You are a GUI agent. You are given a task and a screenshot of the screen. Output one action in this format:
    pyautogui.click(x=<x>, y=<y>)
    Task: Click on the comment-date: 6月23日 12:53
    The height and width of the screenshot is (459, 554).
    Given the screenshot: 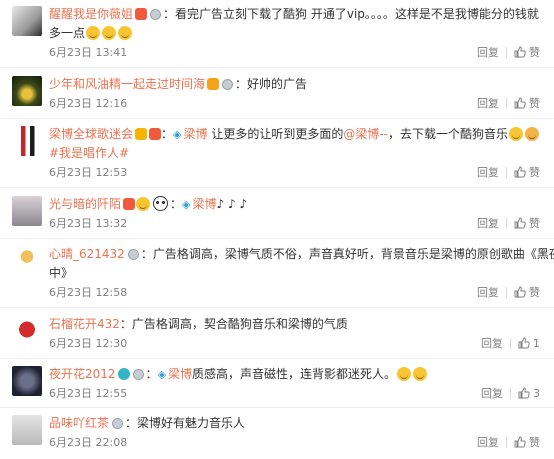 What is the action you would take?
    pyautogui.click(x=88, y=172)
    